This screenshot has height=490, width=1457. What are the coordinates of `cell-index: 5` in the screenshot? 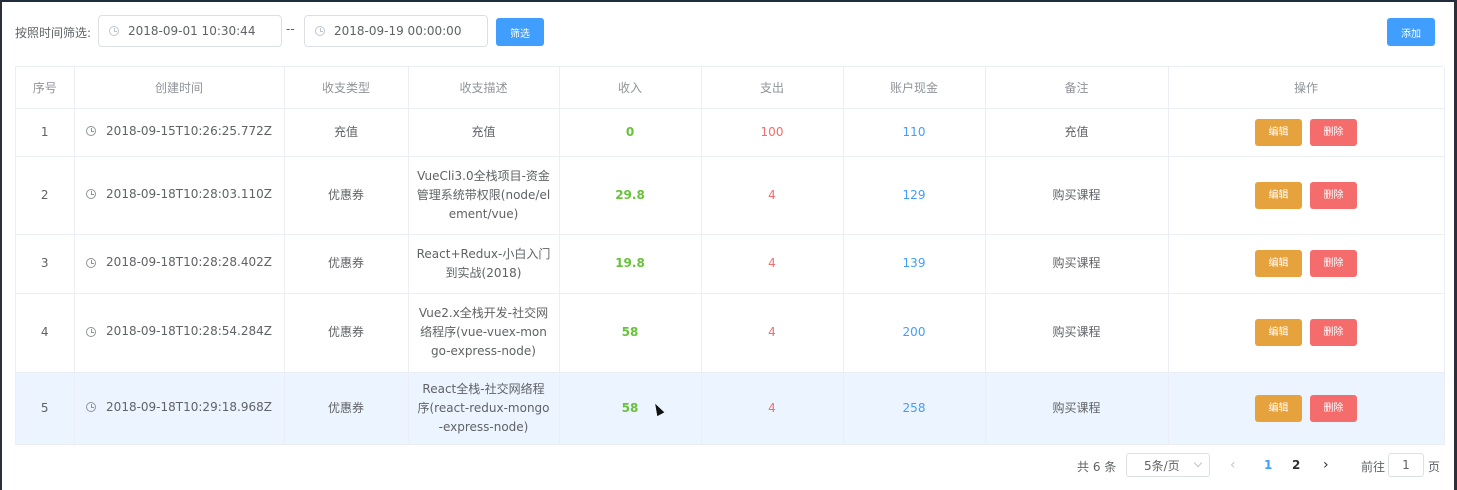 It's located at (45, 408).